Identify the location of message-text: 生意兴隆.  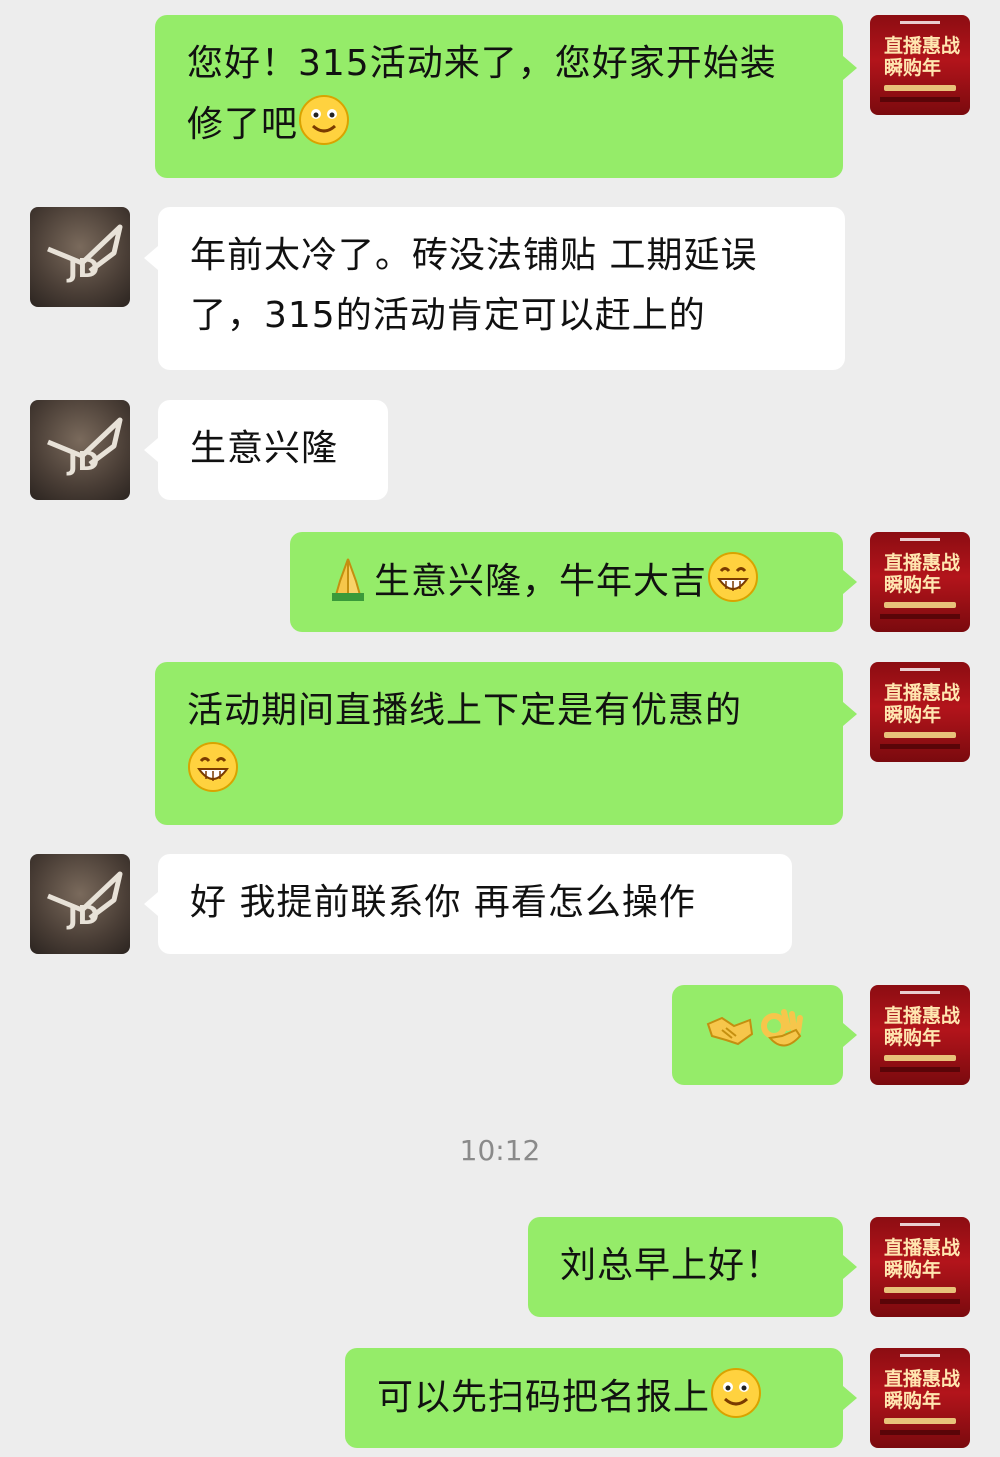
(264, 448).